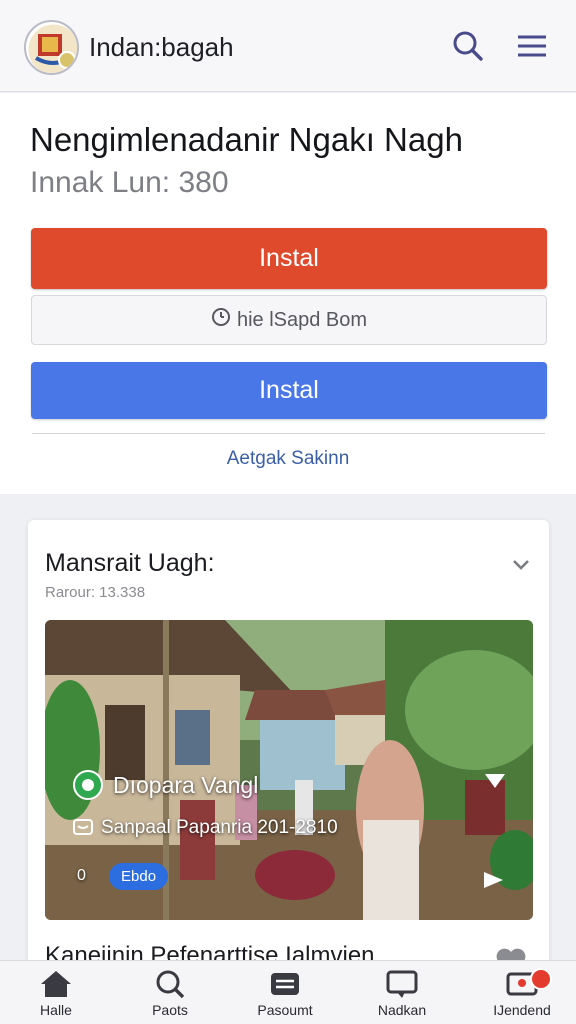  I want to click on nav-item-search: Paots, so click(170, 992).